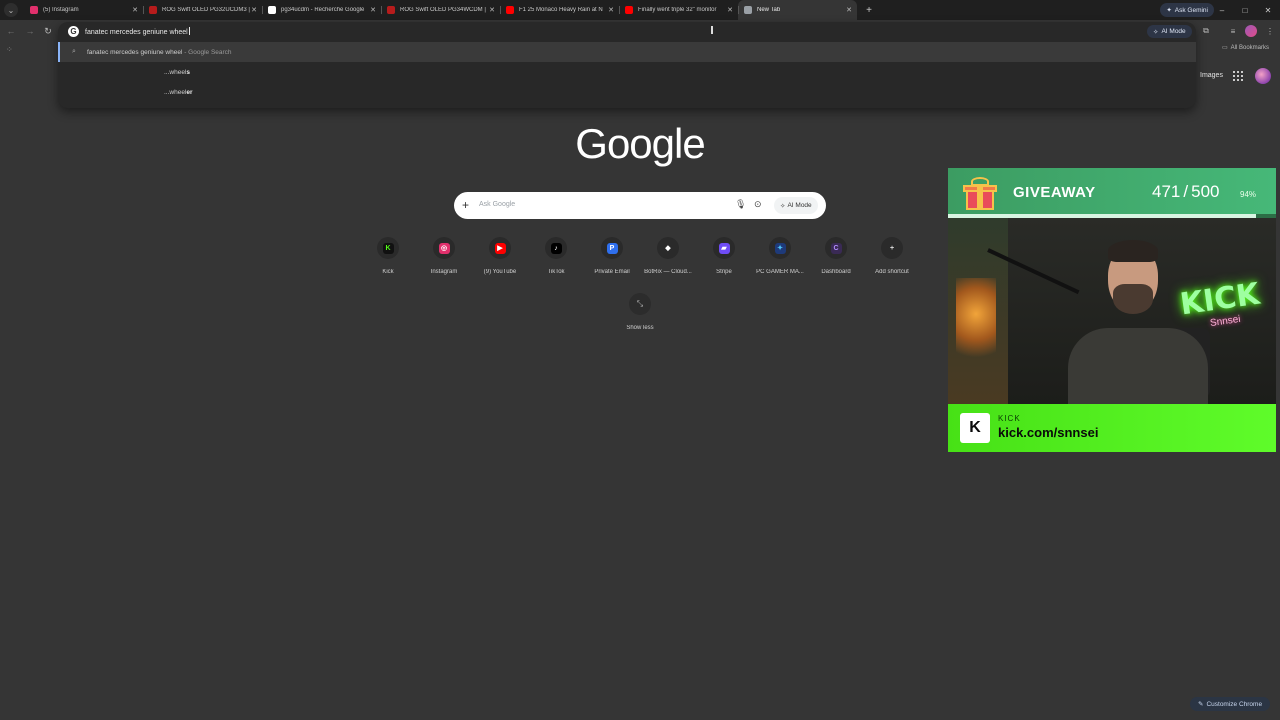  I want to click on tab-title: F1 25 Monaco Heavy Rain at N, so click(561, 10).